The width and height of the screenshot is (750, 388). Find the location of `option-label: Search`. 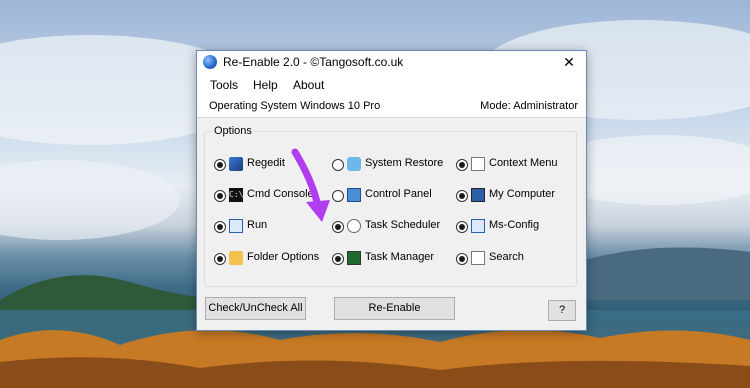

option-label: Search is located at coordinates (506, 257).